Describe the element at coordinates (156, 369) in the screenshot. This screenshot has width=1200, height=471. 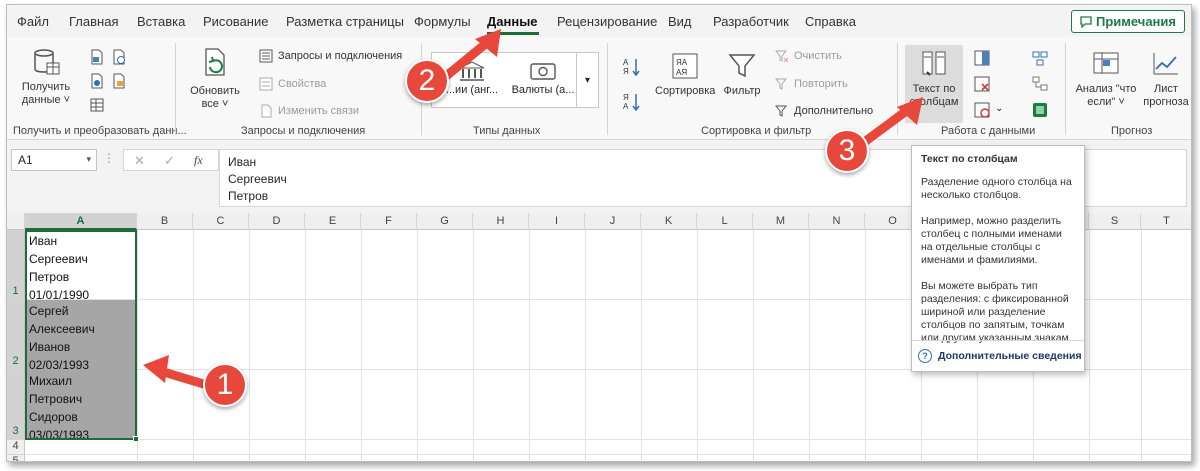
I see `arrow-to-selection-head` at that location.